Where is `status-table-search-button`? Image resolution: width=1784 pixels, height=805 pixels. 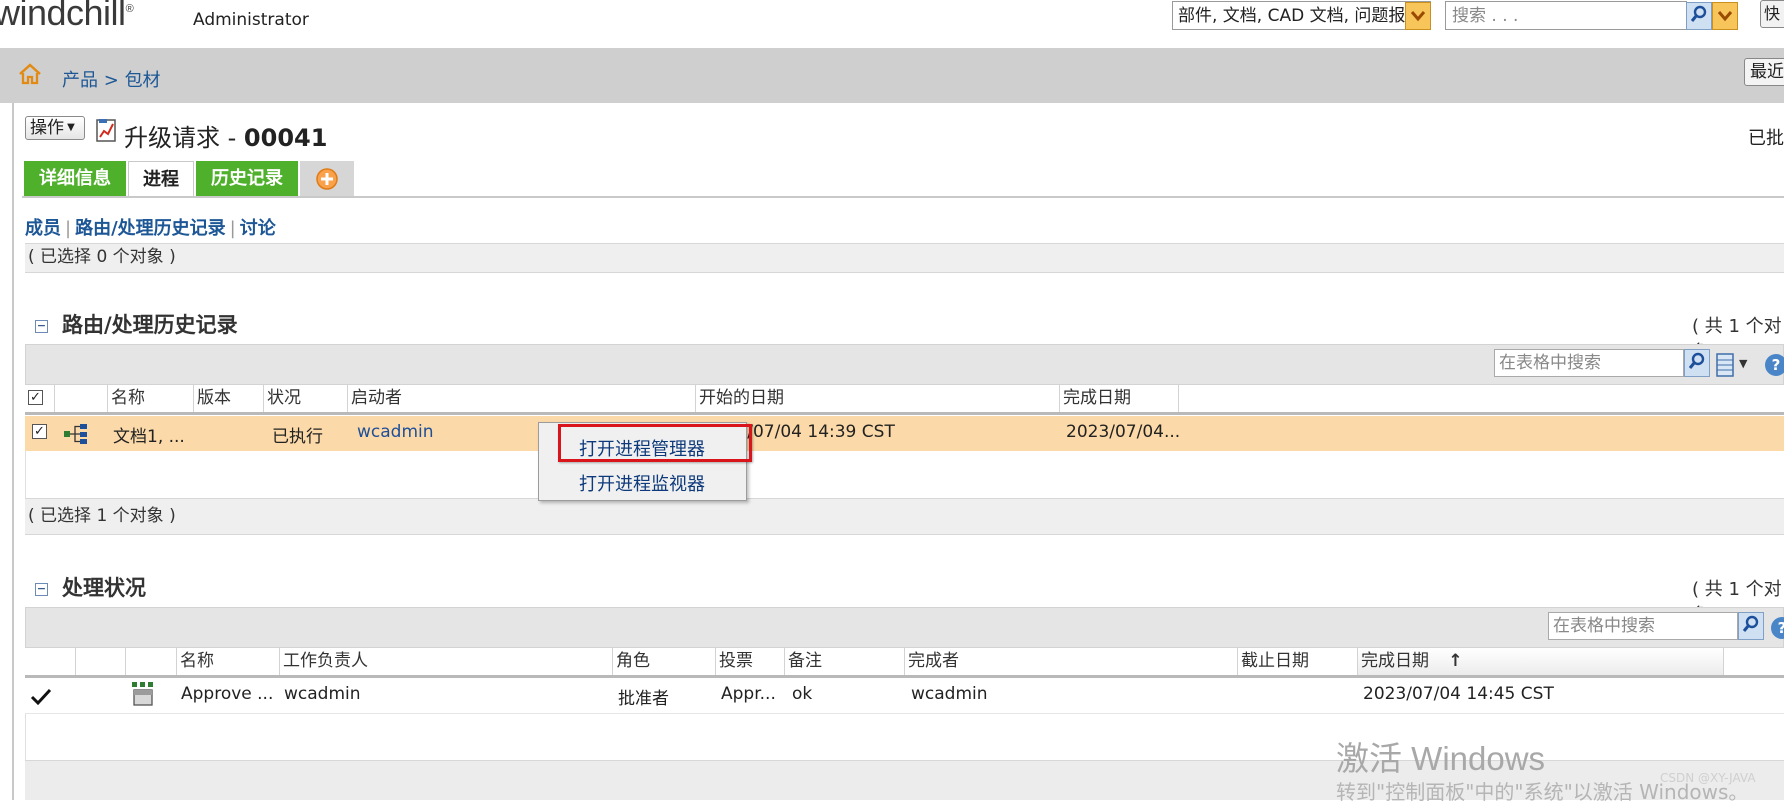 status-table-search-button is located at coordinates (1751, 626).